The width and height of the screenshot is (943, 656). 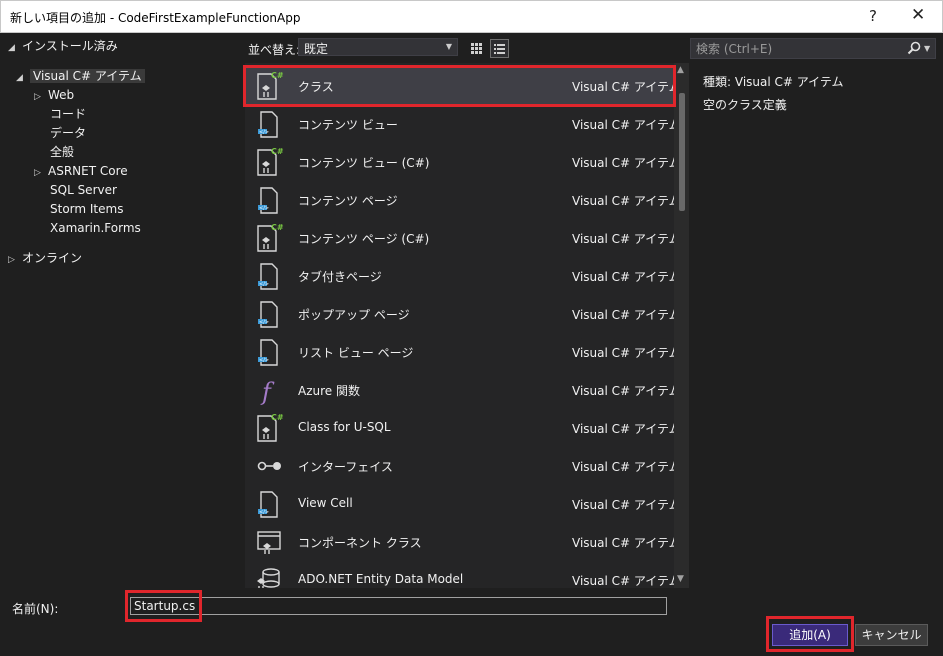 I want to click on template-item-name: タブ付きページ, so click(x=340, y=277).